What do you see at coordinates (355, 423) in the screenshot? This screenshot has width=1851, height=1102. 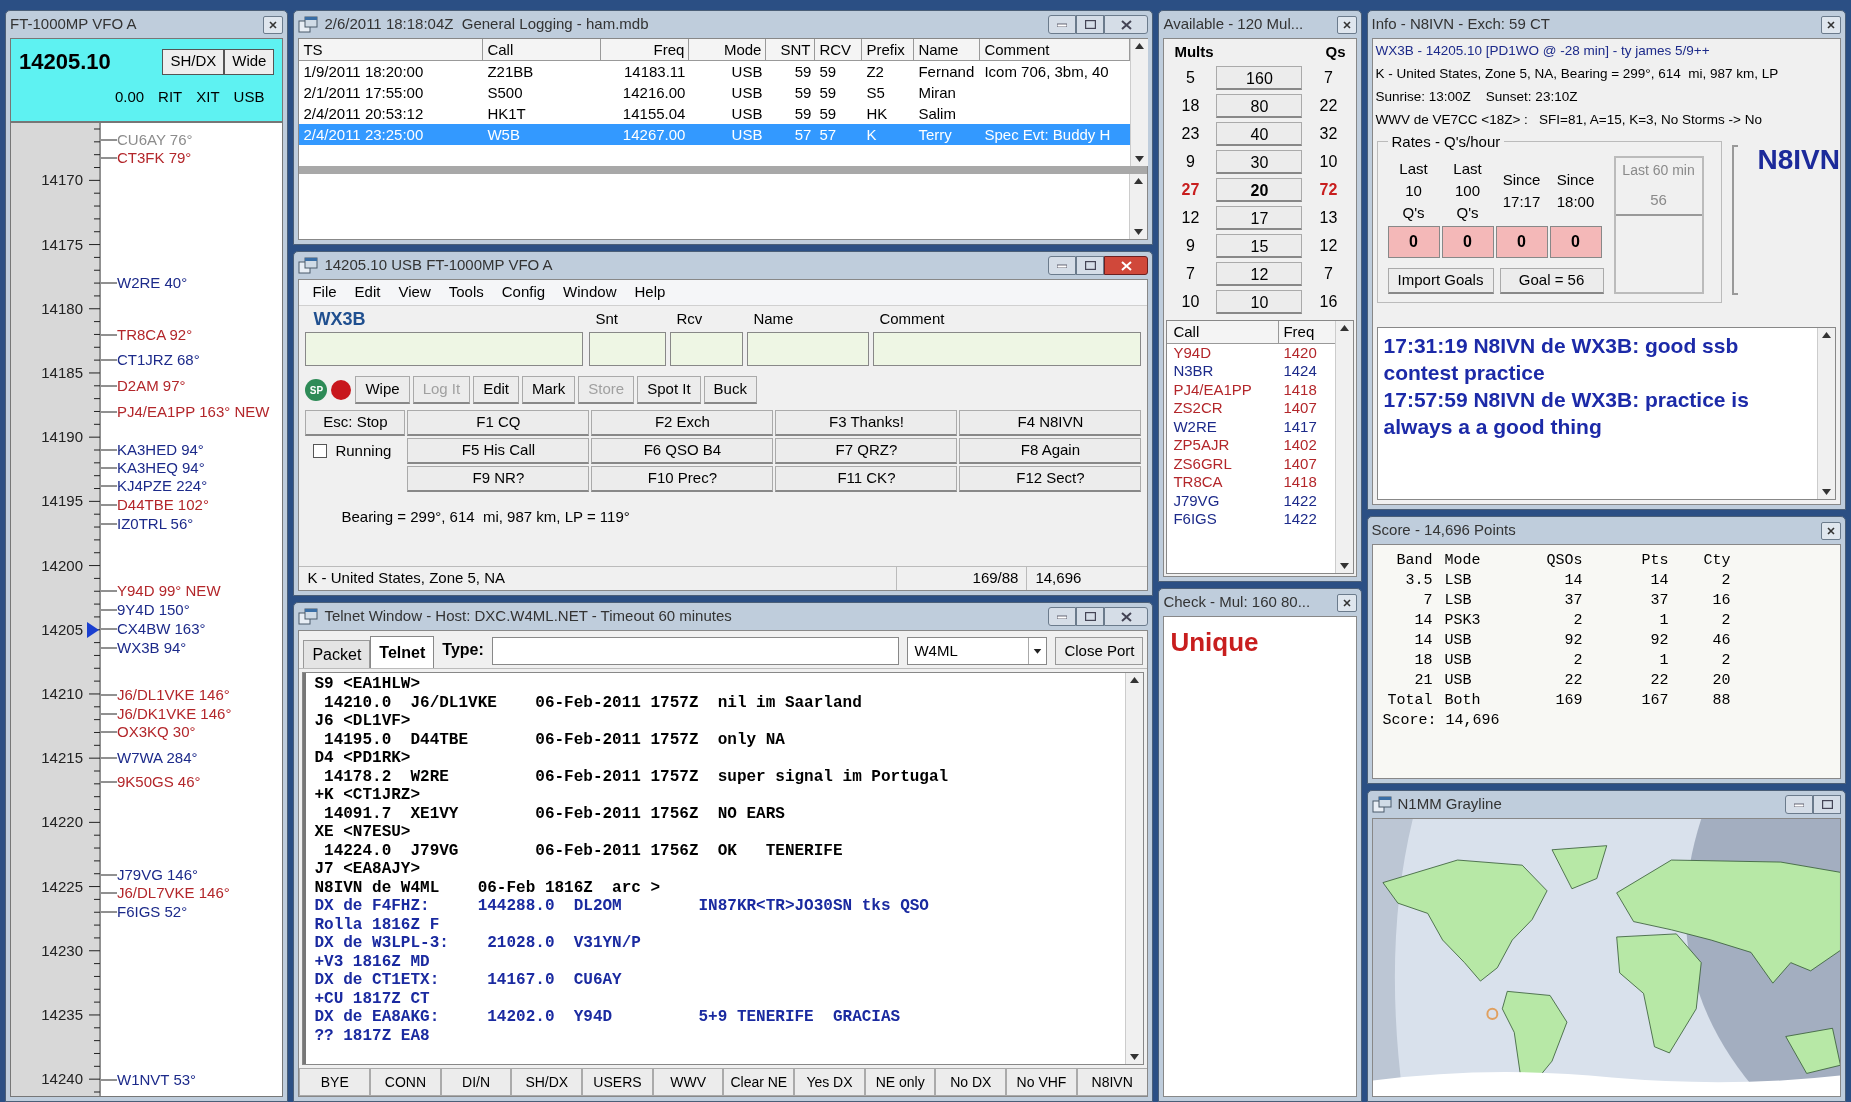 I see `esc-stop-button: Esc: Stop` at bounding box center [355, 423].